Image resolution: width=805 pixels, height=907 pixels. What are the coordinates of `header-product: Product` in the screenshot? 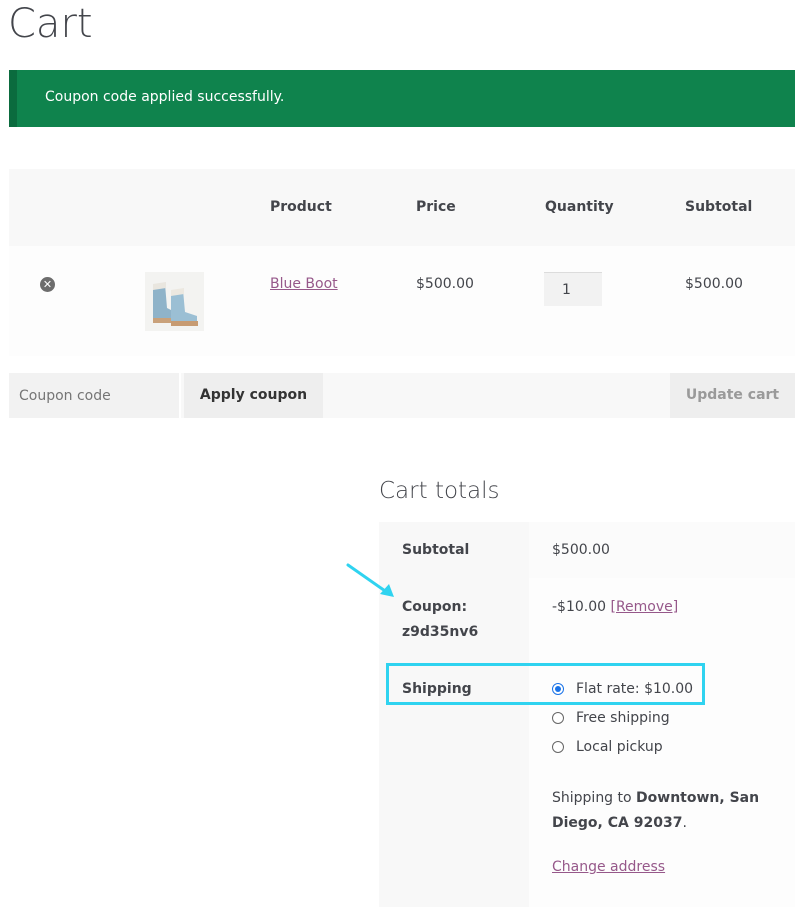 It's located at (301, 207).